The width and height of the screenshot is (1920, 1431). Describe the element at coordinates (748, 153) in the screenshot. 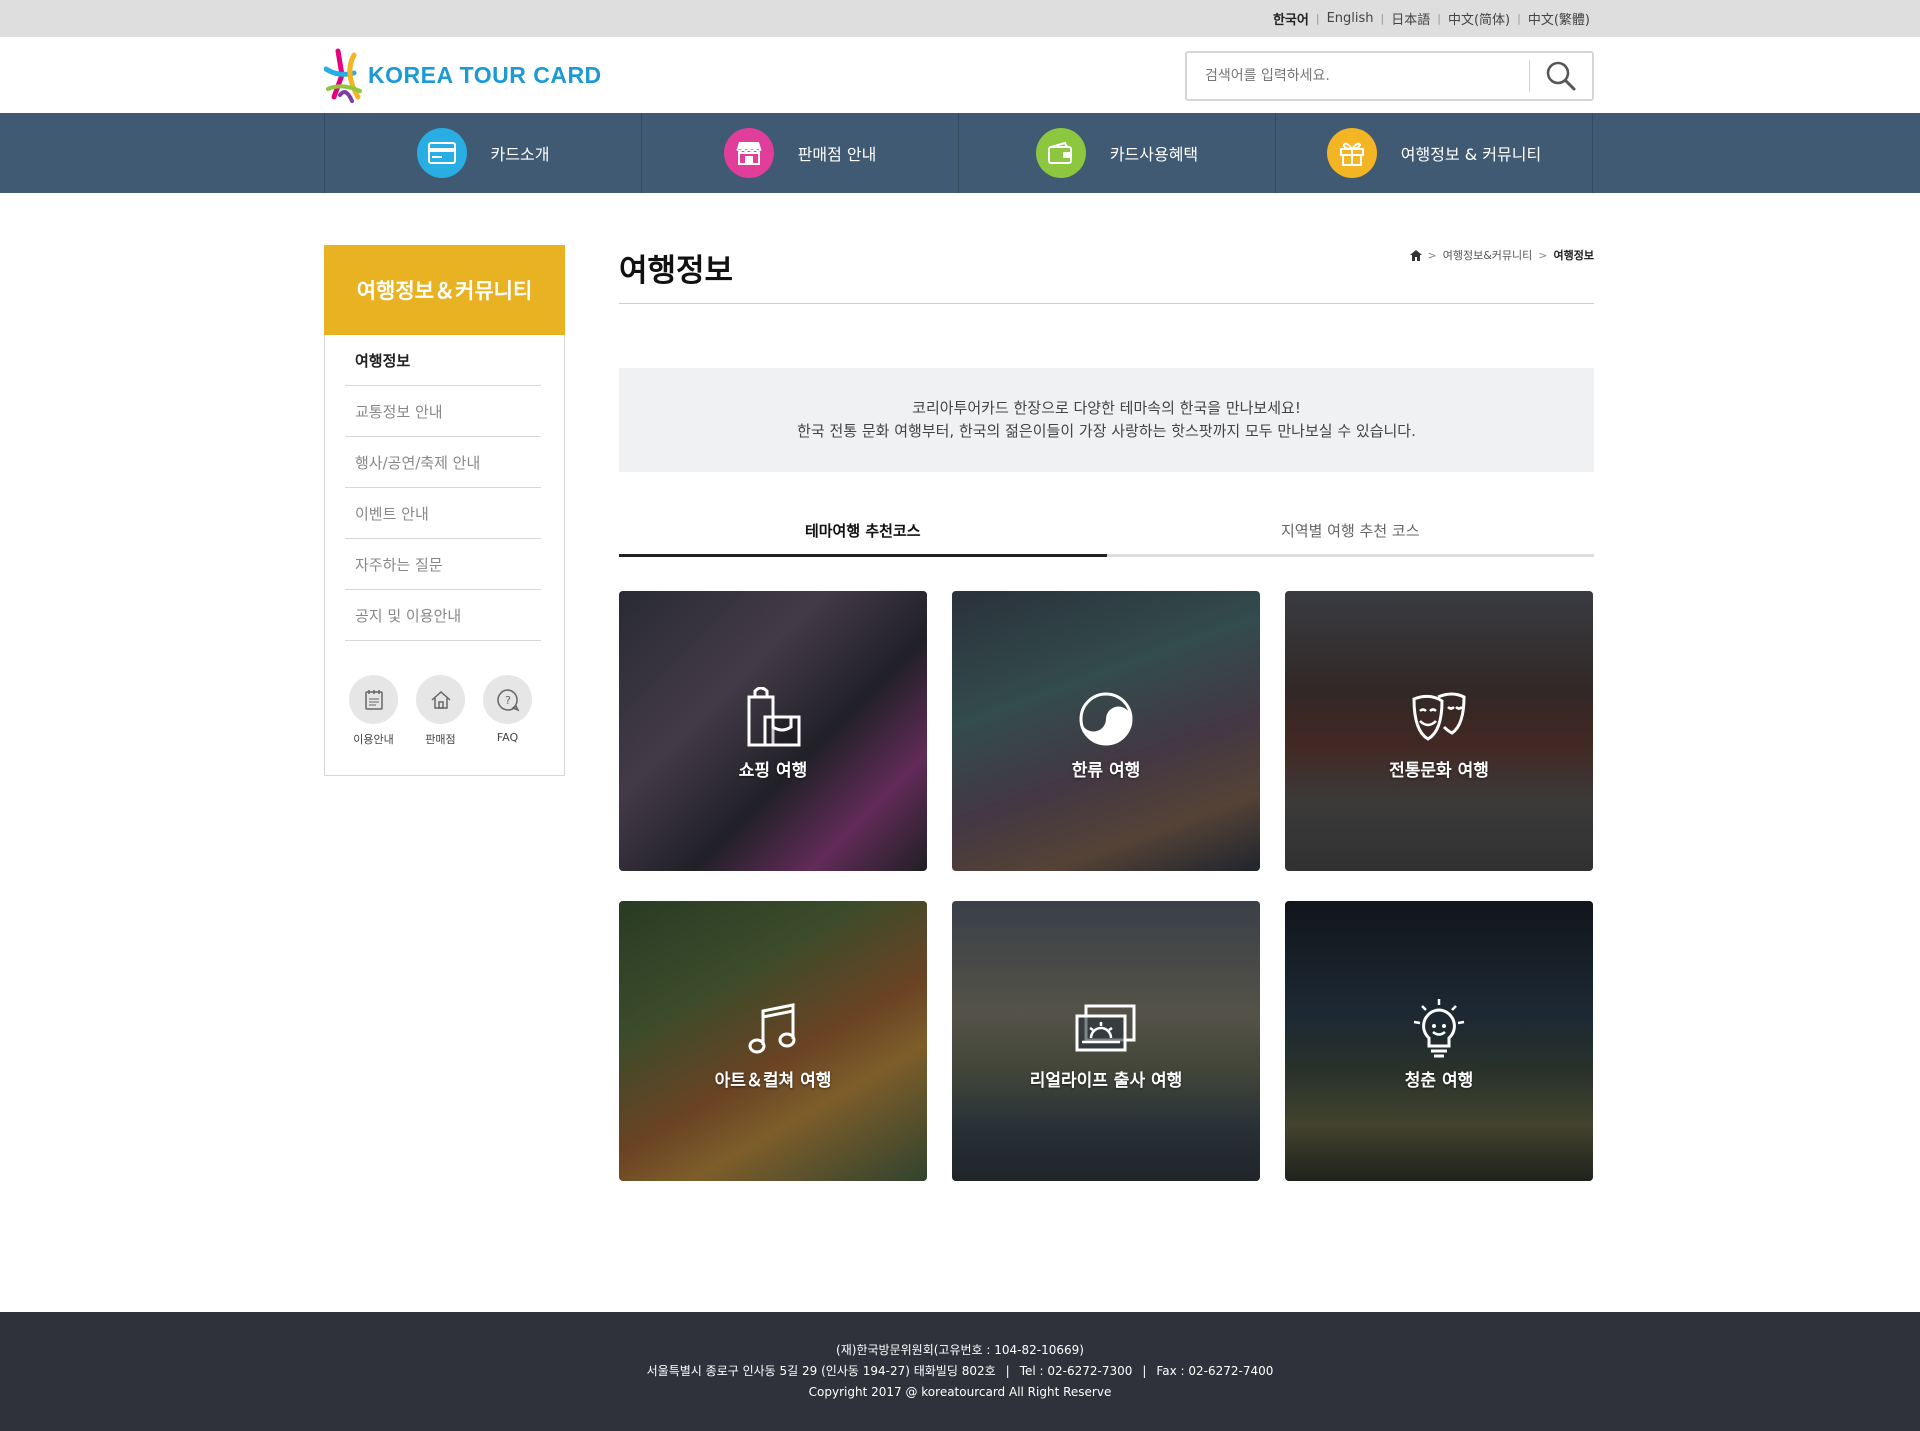

I see `store-icon` at that location.